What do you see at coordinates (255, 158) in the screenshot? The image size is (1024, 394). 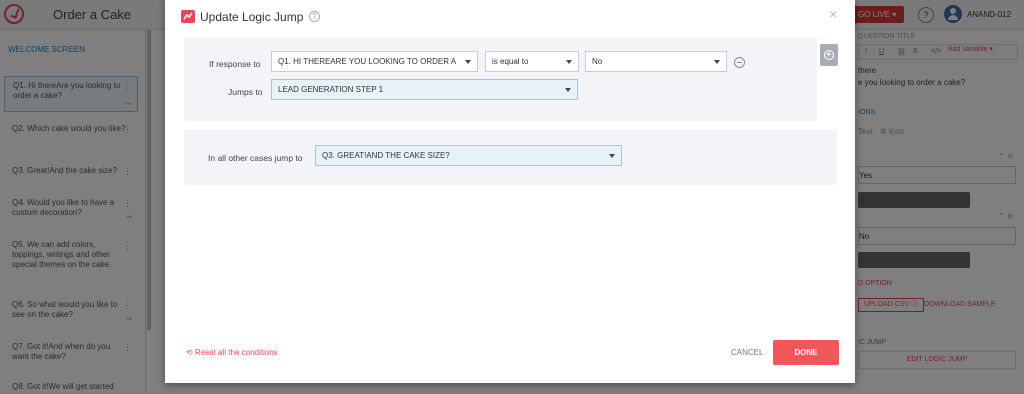 I see `else-jump-label: In all other cases jump to` at bounding box center [255, 158].